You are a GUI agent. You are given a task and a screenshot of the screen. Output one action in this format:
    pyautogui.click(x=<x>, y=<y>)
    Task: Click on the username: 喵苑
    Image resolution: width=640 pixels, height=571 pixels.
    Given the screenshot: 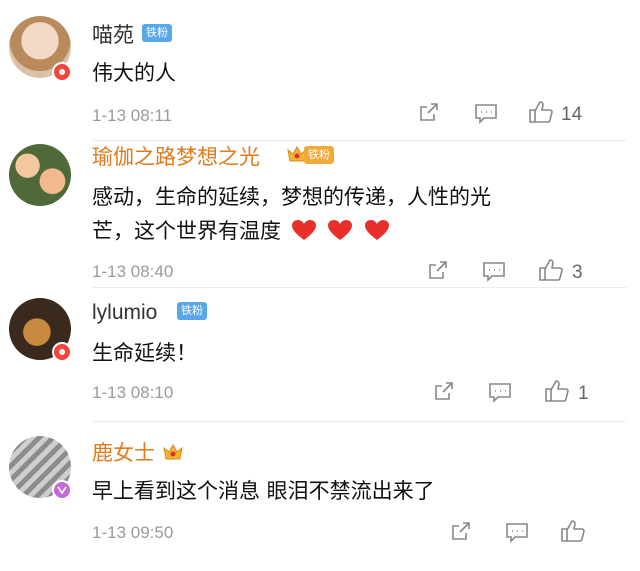 What is the action you would take?
    pyautogui.click(x=113, y=35)
    